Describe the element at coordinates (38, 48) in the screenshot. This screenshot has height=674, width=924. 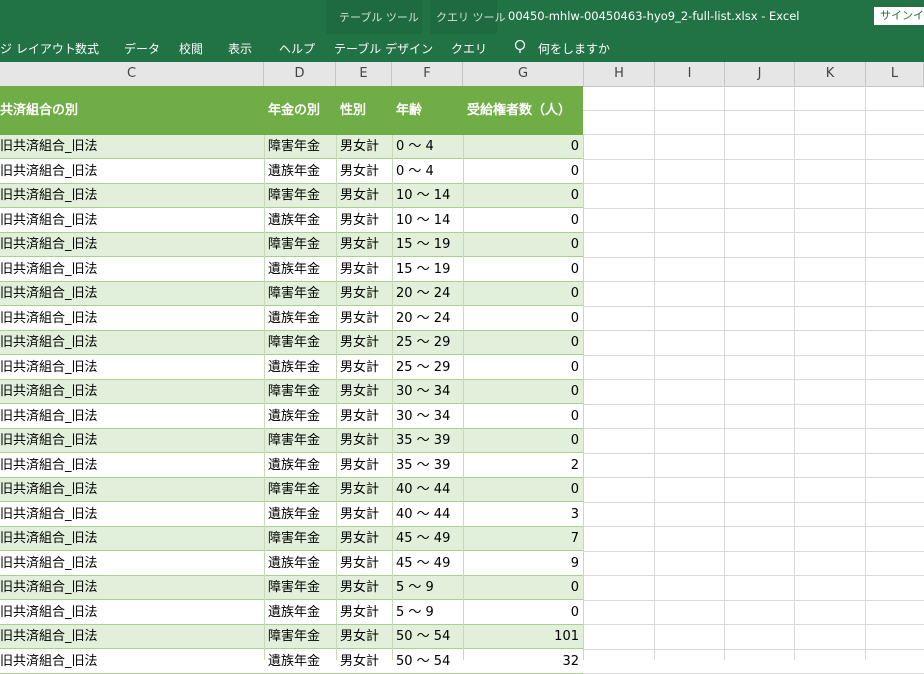
I see `tab-page-layout: ジ レイアウト` at that location.